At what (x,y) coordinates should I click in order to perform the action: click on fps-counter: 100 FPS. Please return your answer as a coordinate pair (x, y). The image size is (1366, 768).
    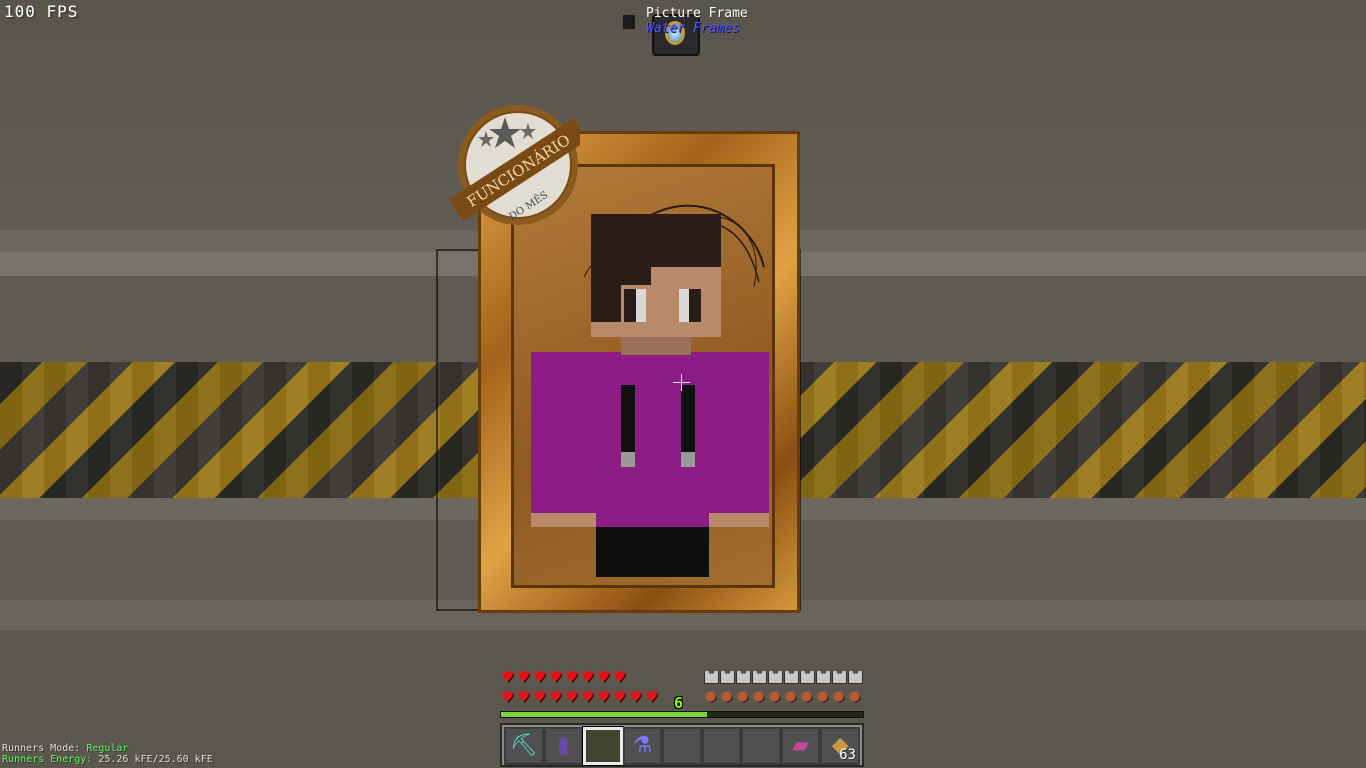
    Looking at the image, I should click on (41, 11).